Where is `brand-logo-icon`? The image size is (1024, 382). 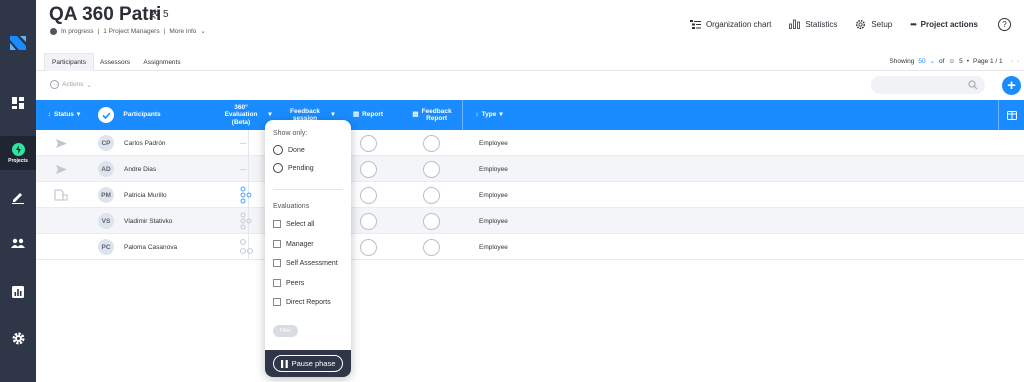
brand-logo-icon is located at coordinates (18, 43).